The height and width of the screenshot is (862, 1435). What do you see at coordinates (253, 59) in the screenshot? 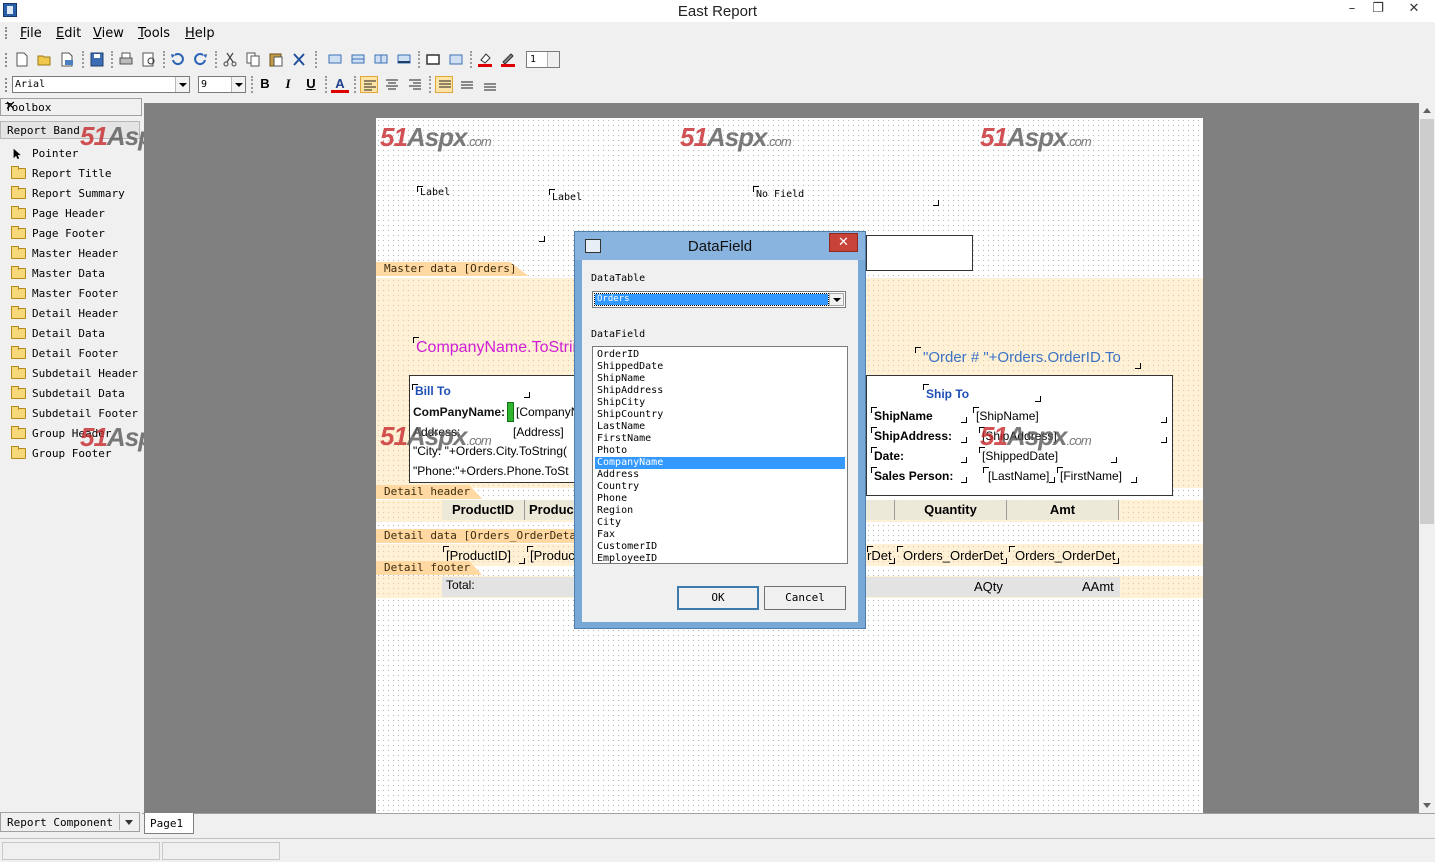
I see `copy-icon` at bounding box center [253, 59].